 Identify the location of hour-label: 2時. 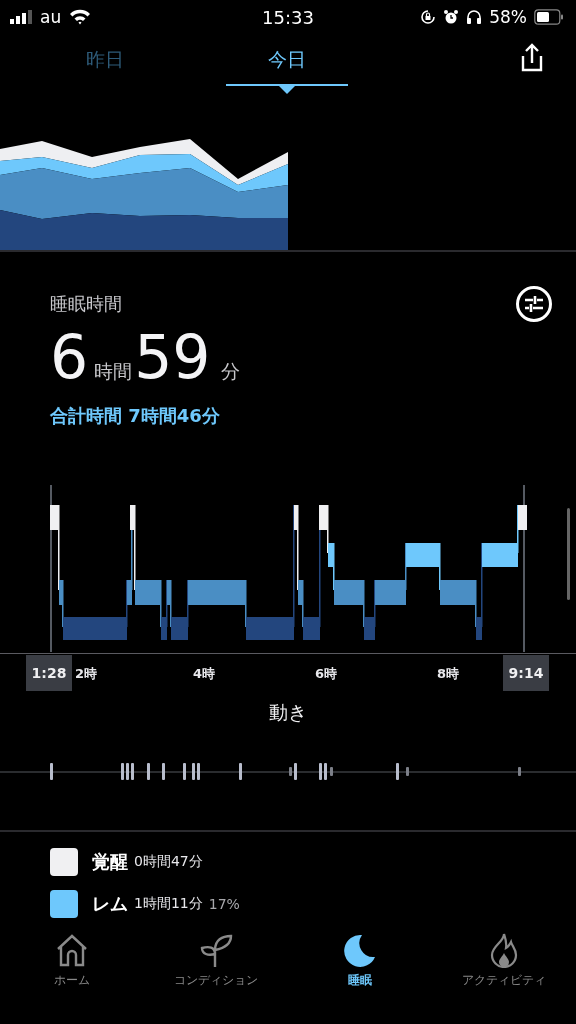
(86, 674).